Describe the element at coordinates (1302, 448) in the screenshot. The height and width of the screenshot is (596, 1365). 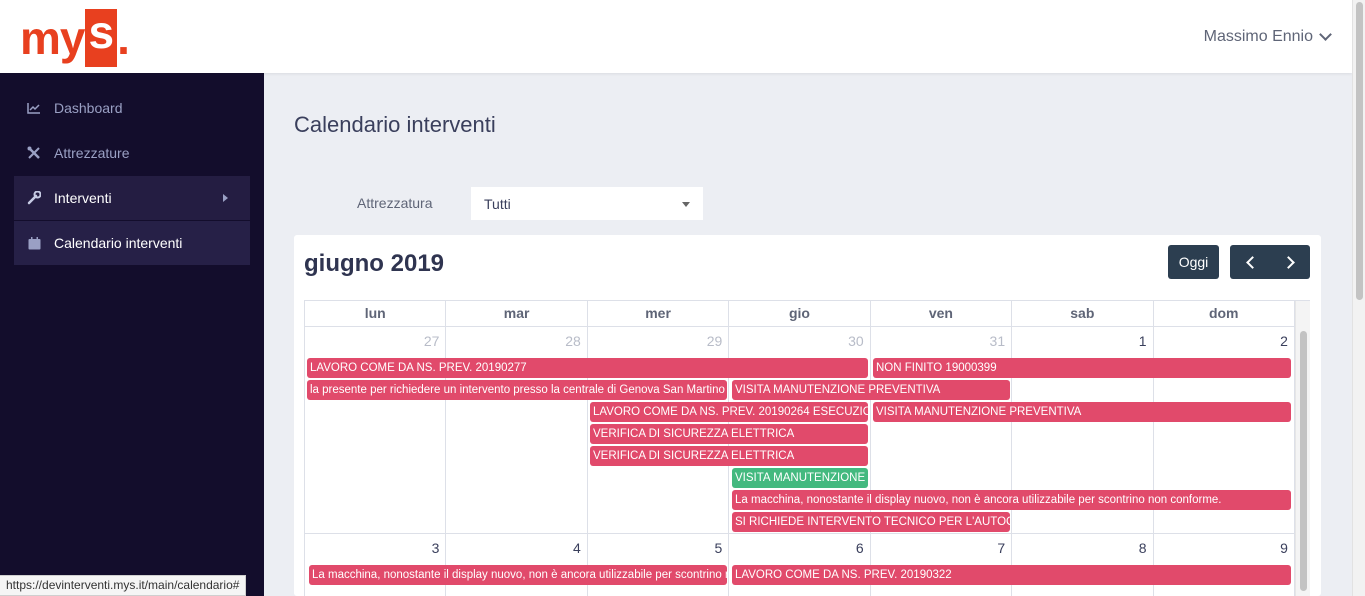
I see `calendar-scrollbar` at that location.